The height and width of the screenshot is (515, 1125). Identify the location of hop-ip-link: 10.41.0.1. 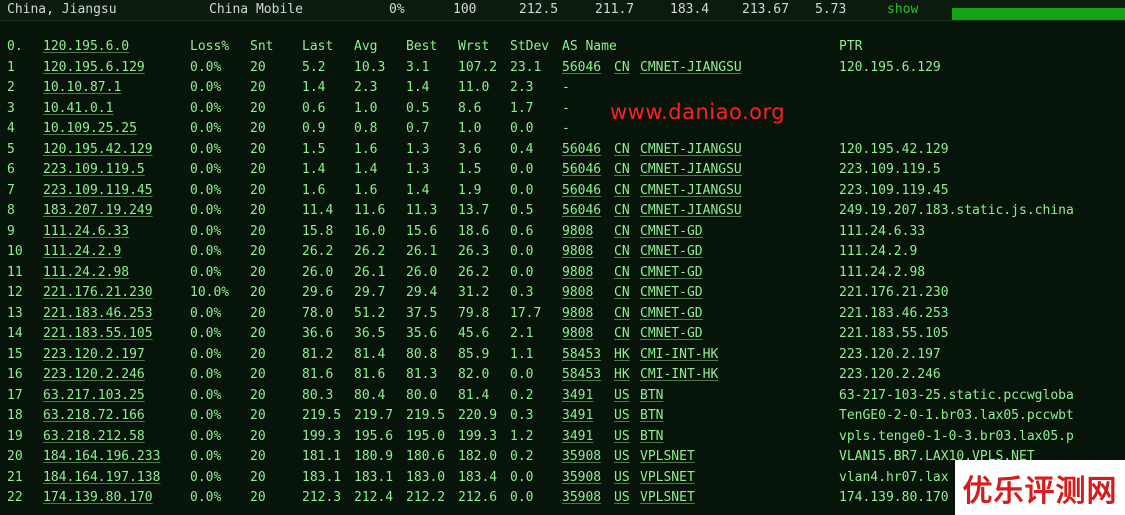
(78, 109).